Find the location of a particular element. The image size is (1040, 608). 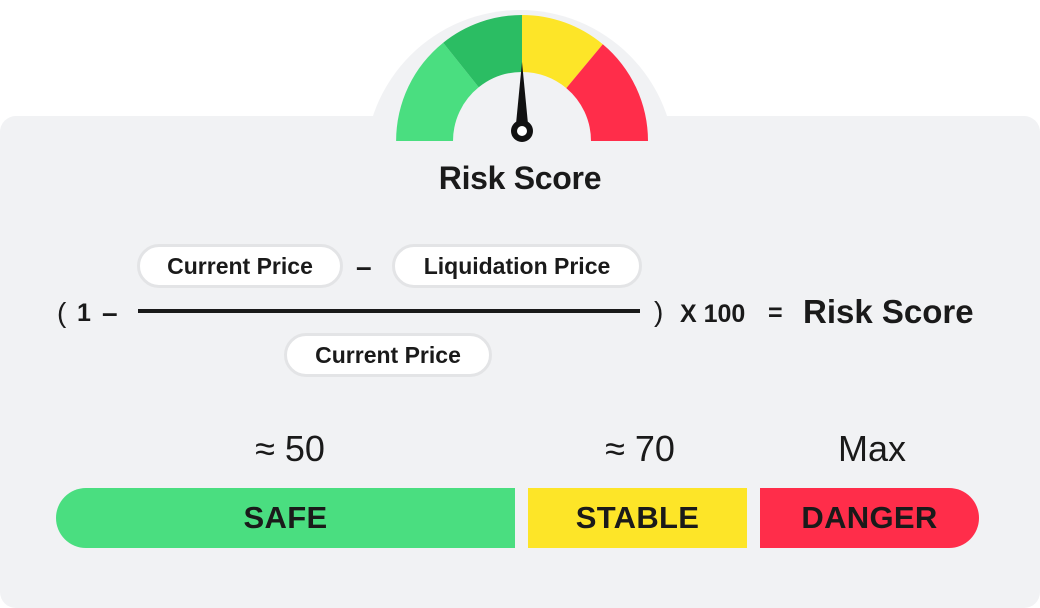

numerator-liquidation-price: Liquidation Price is located at coordinates (517, 266).